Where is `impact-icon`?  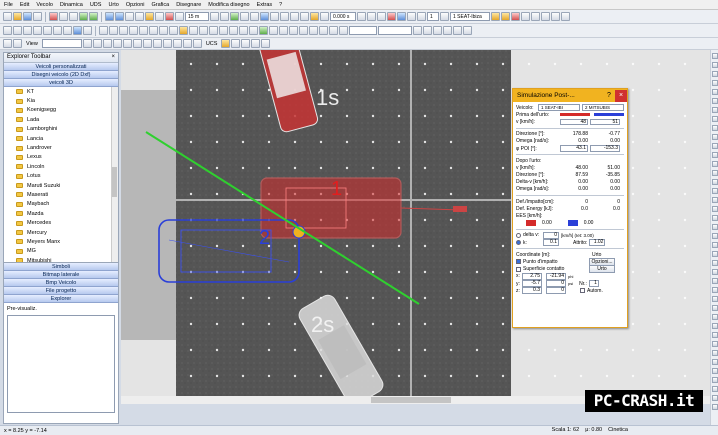
impact-icon is located at coordinates (304, 16).